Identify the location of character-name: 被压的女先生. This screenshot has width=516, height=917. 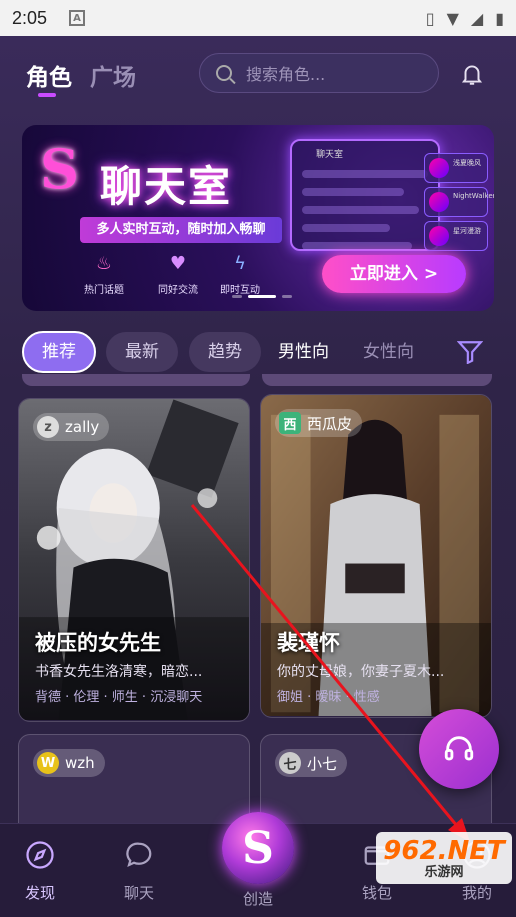
(98, 643).